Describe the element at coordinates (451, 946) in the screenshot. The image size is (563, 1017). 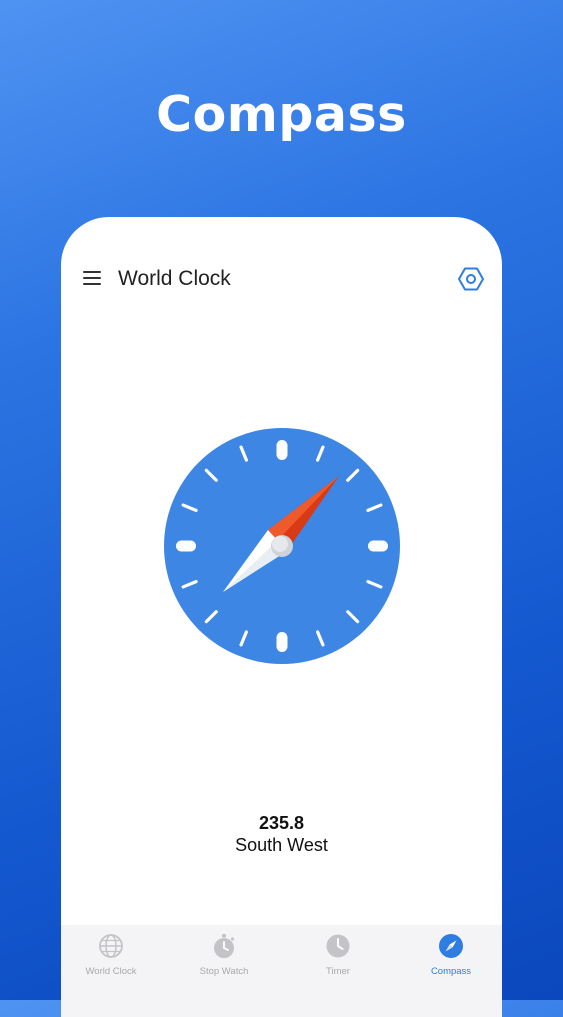
I see `compass-icon` at that location.